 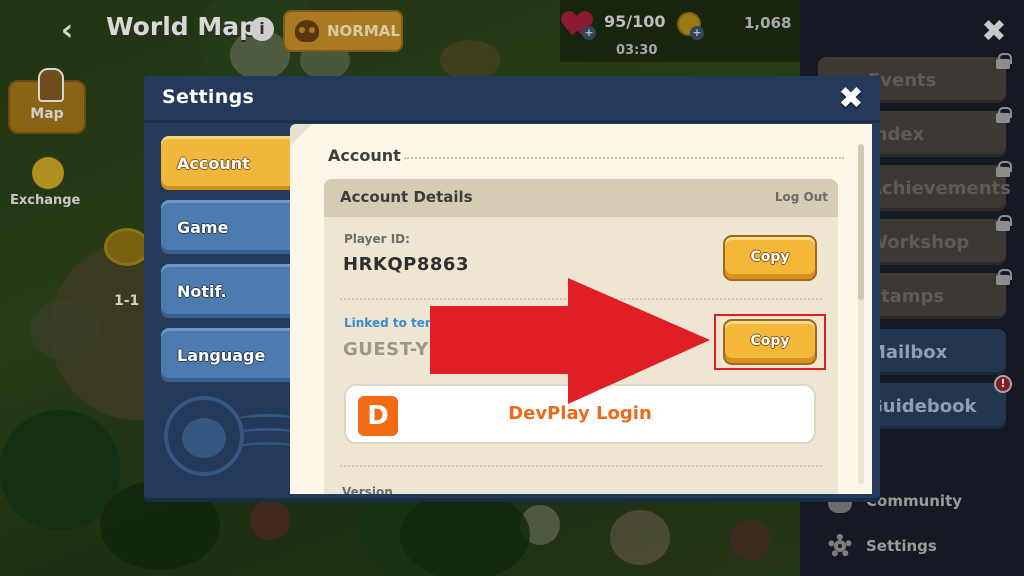 What do you see at coordinates (182, 26) in the screenshot?
I see `map-title: World Map` at bounding box center [182, 26].